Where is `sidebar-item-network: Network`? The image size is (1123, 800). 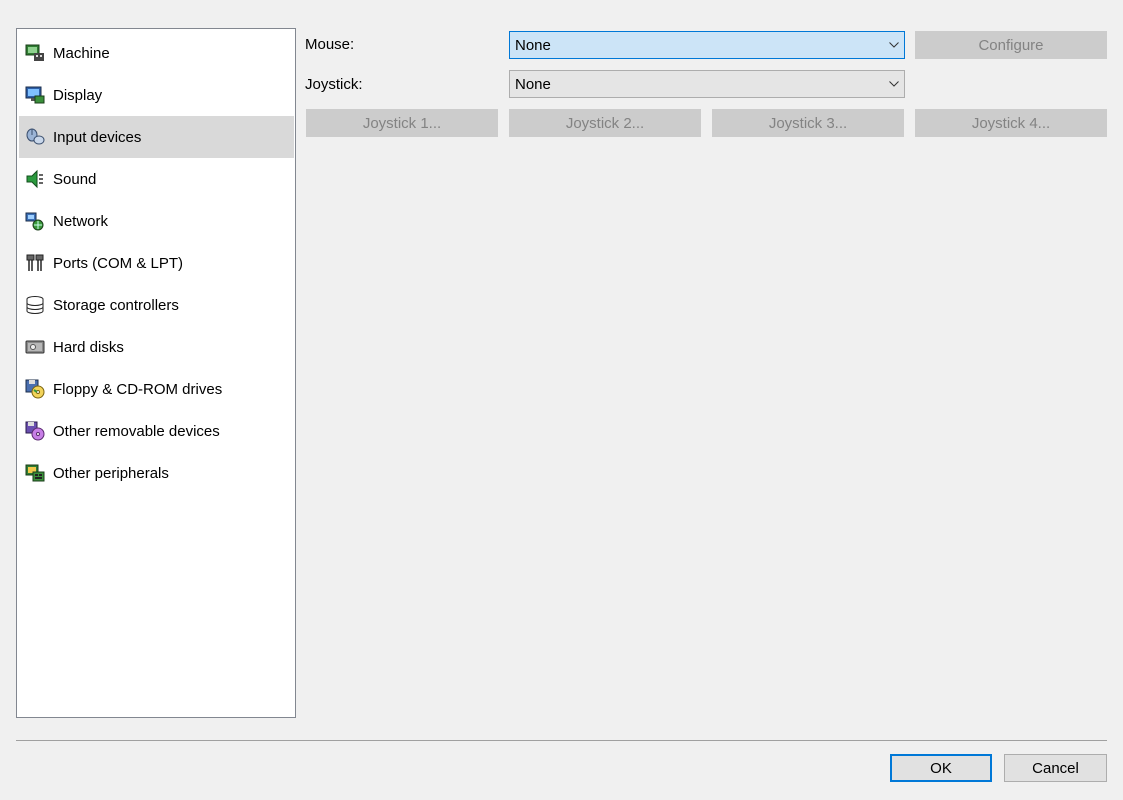
sidebar-item-network: Network is located at coordinates (156, 221).